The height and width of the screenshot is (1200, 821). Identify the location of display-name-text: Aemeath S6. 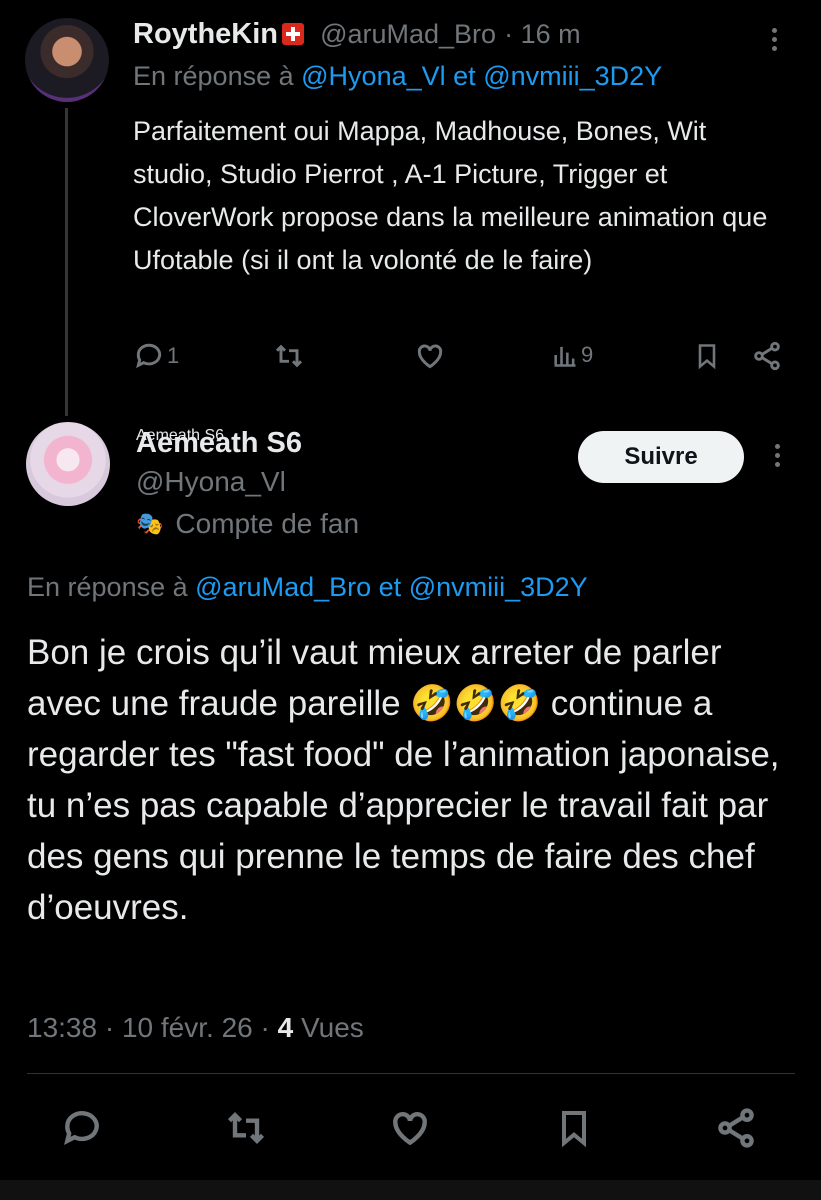
(219, 443).